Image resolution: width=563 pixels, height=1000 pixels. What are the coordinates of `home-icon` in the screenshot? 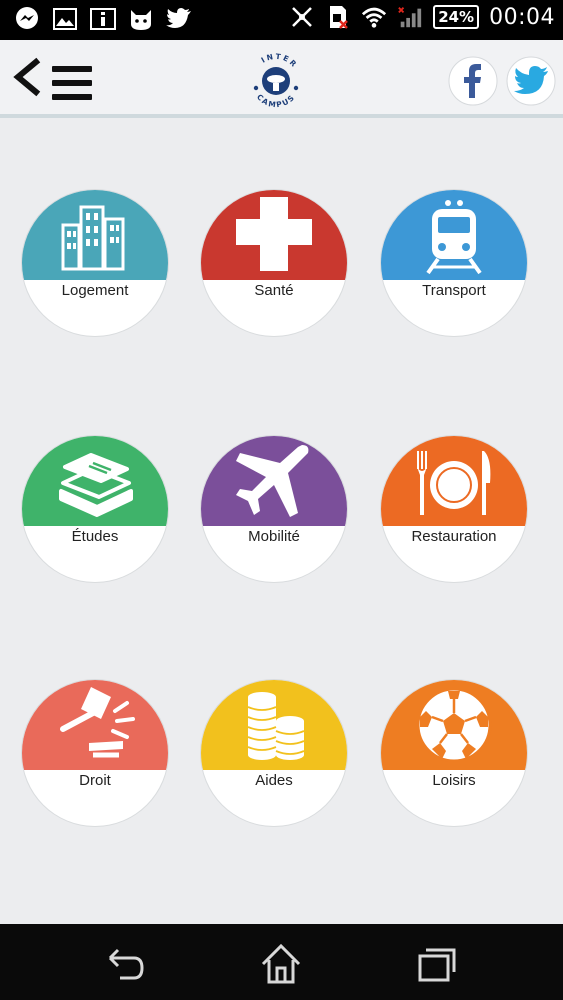 It's located at (281, 963).